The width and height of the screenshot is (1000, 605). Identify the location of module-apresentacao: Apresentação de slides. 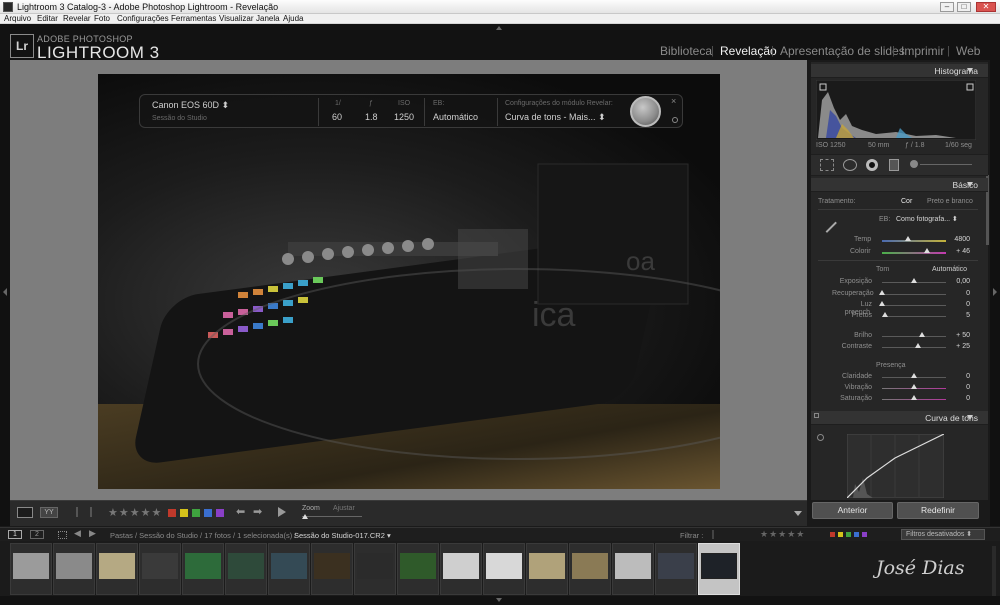
(842, 51).